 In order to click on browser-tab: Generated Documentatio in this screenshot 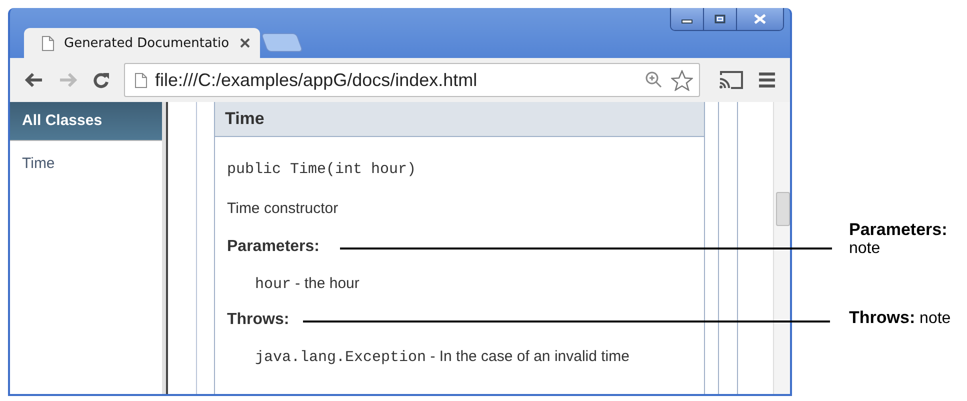, I will do `click(142, 43)`.